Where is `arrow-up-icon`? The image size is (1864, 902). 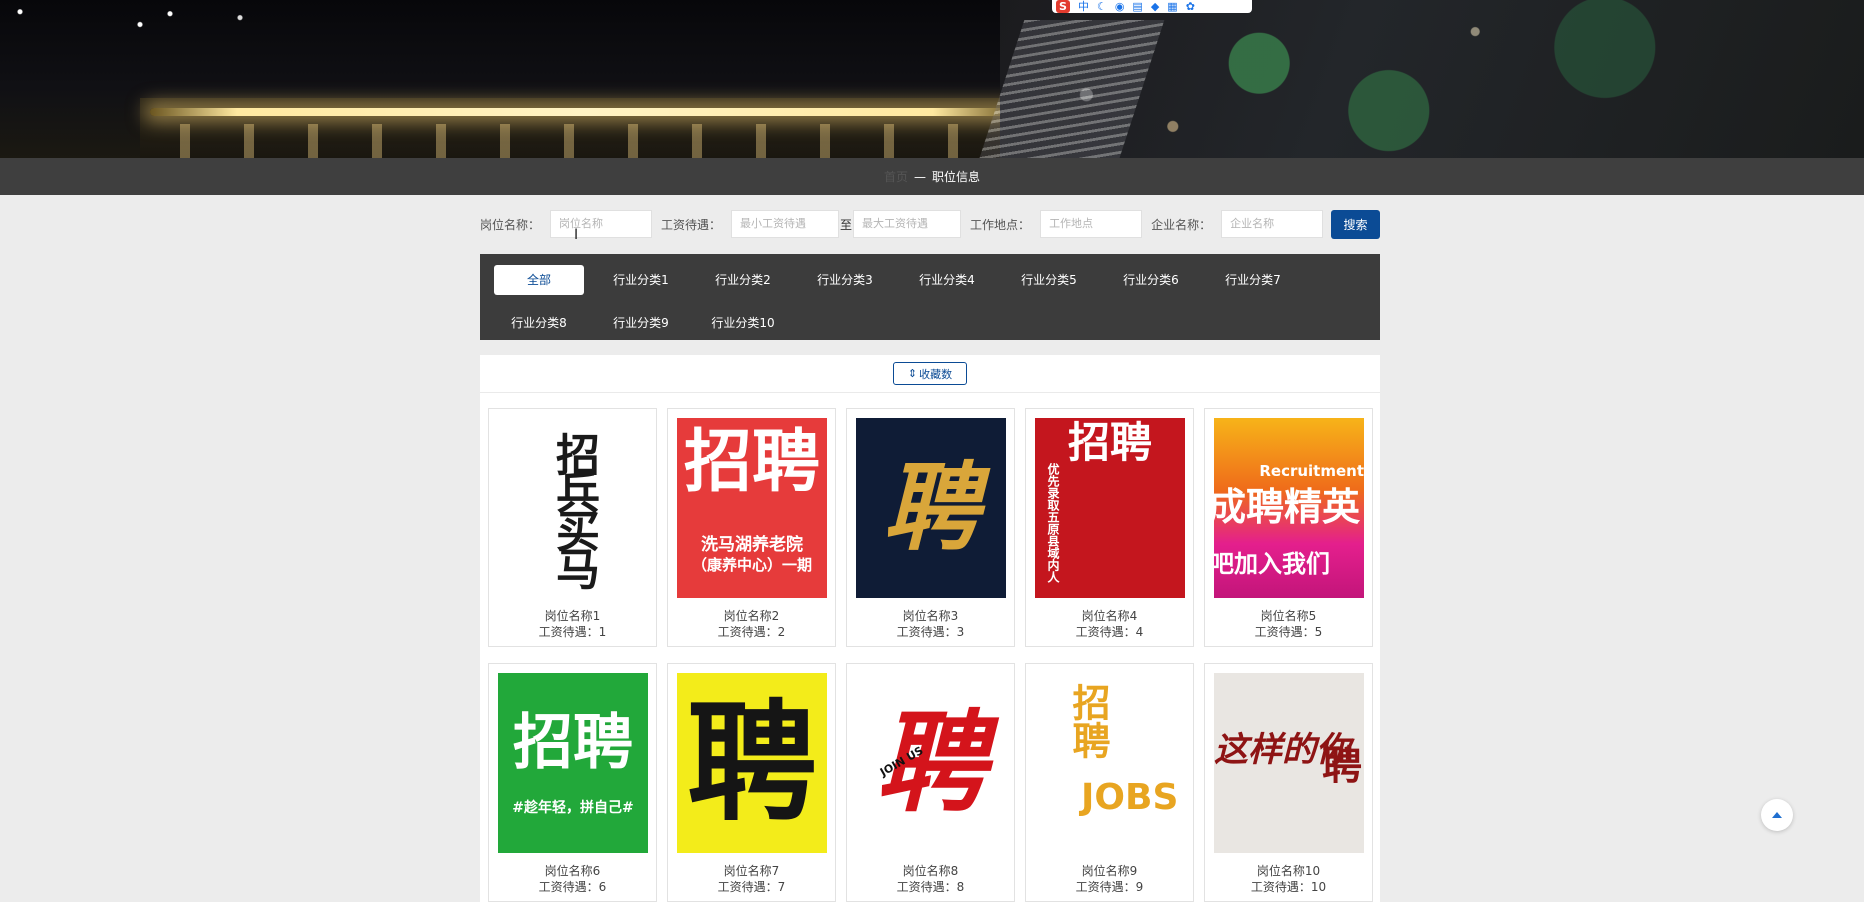 arrow-up-icon is located at coordinates (1777, 815).